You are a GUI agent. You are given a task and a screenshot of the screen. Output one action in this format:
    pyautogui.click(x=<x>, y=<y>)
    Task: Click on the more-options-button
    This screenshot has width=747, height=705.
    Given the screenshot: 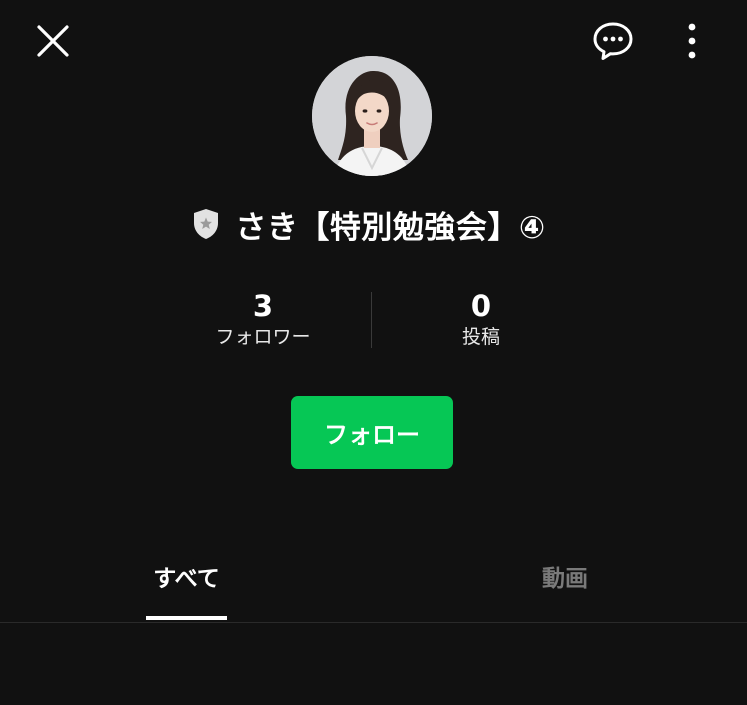 What is the action you would take?
    pyautogui.click(x=692, y=41)
    